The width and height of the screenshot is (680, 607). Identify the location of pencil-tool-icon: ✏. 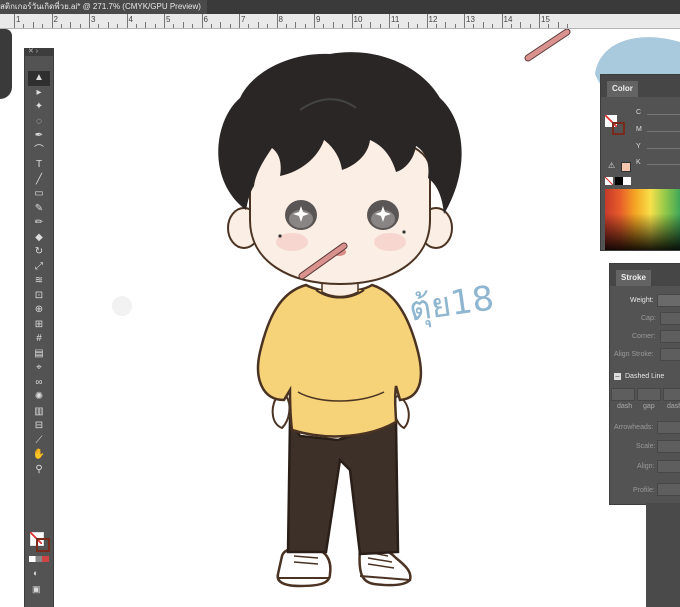
(39, 223).